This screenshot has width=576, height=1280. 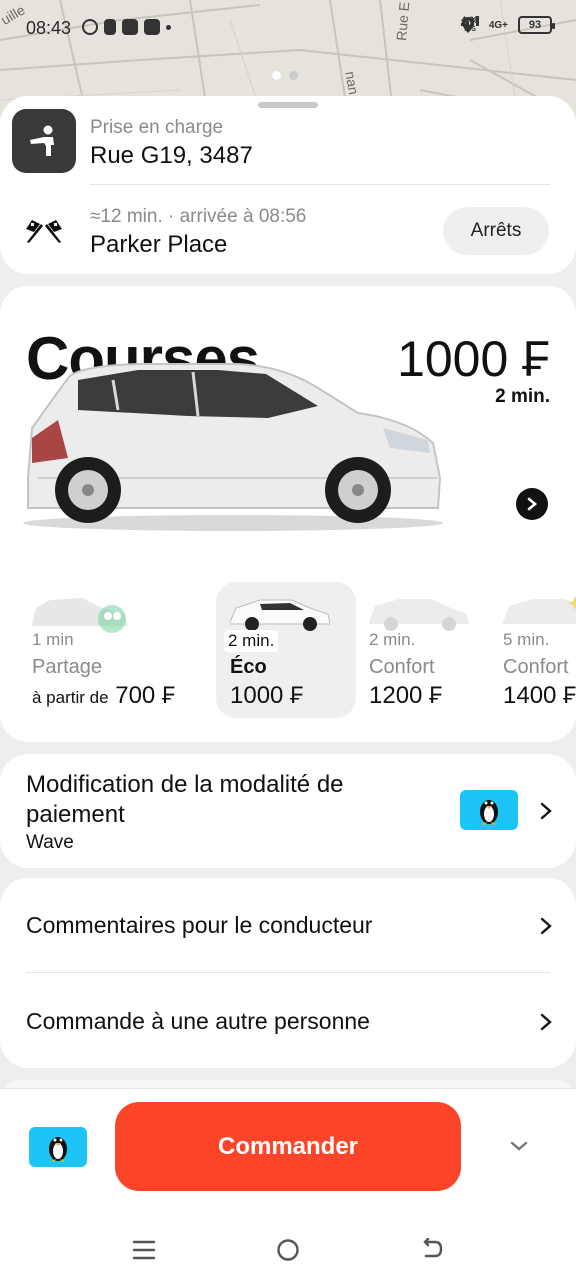 I want to click on driver-comment-row: Commentaires pour le conducteur, so click(x=288, y=925).